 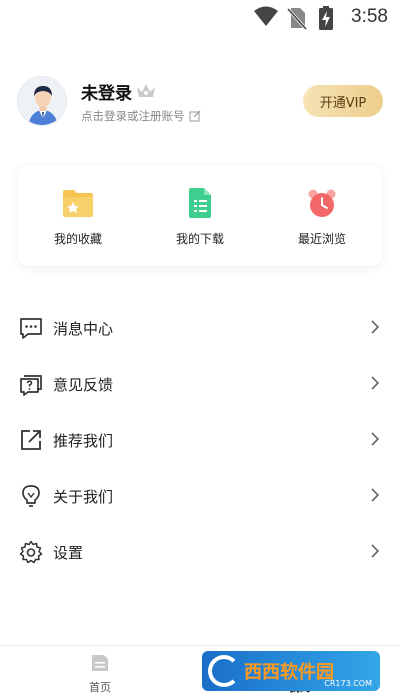 I want to click on avatar, so click(x=42, y=101).